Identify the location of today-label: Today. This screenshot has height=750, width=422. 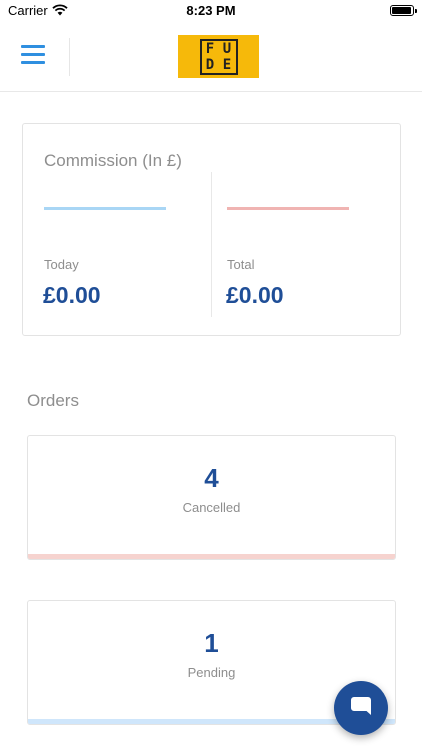
(61, 264).